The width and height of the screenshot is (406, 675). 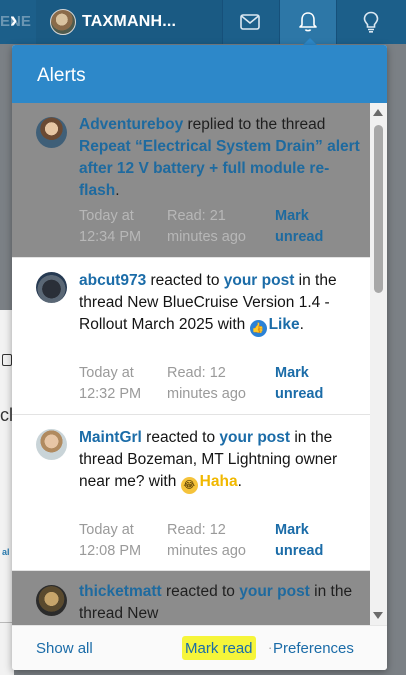 What do you see at coordinates (6, 552) in the screenshot?
I see `background-text: al` at bounding box center [6, 552].